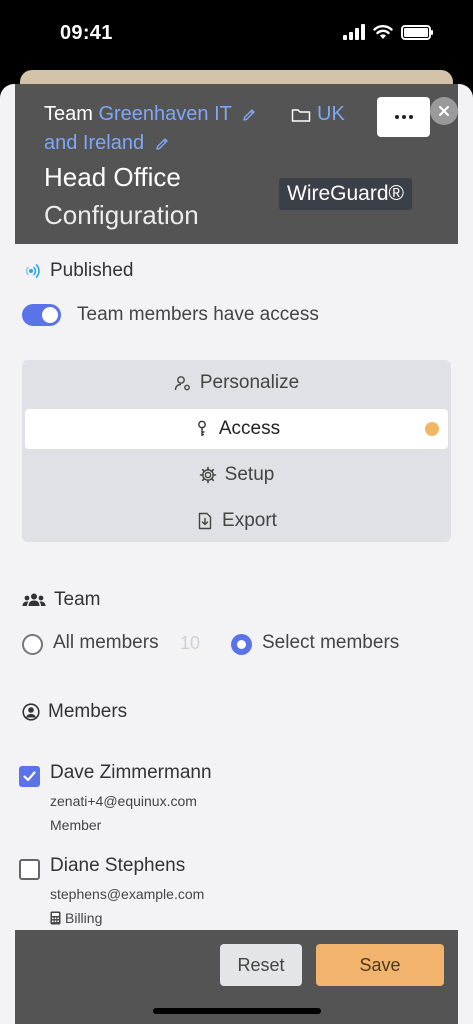 The image size is (473, 1024). Describe the element at coordinates (31, 712) in the screenshot. I see `user-circle-icon` at that location.